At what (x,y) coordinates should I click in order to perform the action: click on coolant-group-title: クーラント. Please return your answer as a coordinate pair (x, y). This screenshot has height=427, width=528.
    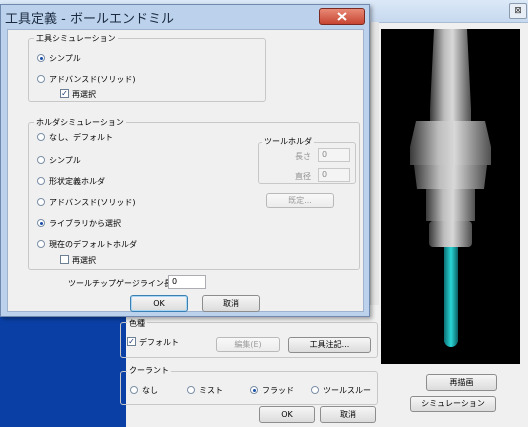
    Looking at the image, I should click on (149, 370).